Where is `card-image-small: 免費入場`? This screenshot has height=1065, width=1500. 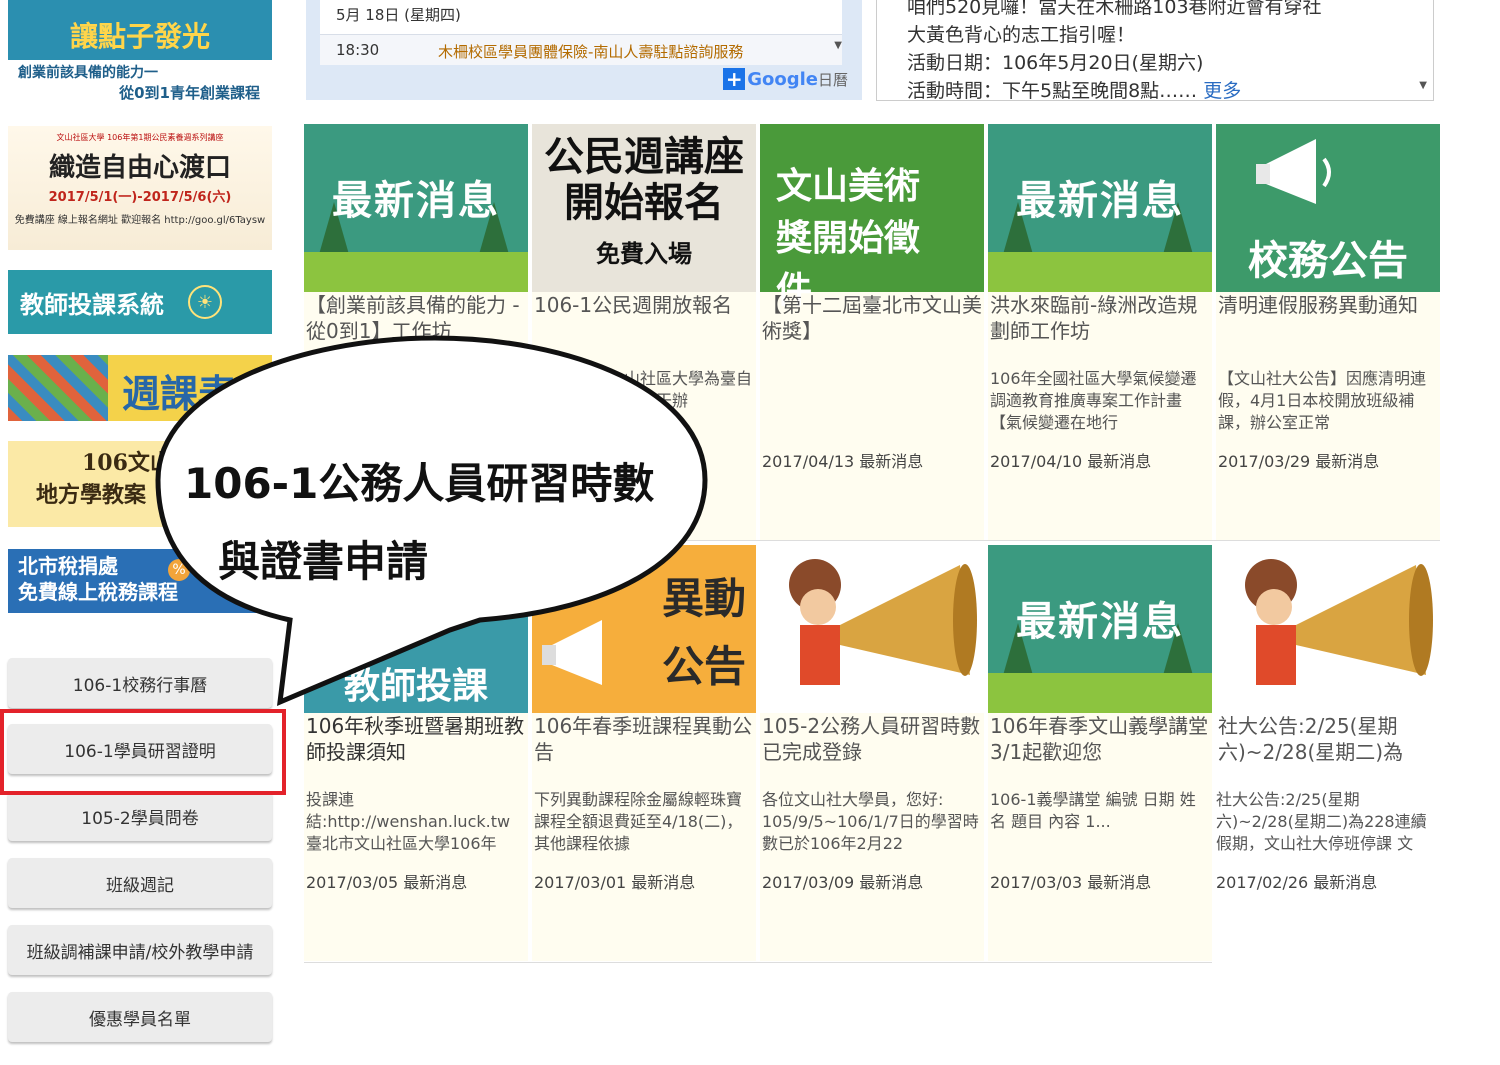 card-image-small: 免費入場 is located at coordinates (644, 254).